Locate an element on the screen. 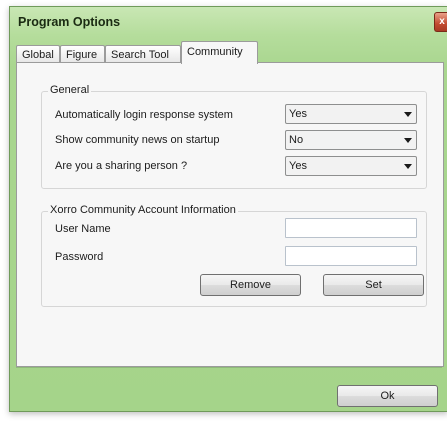 The height and width of the screenshot is (425, 447). password-label: Password is located at coordinates (79, 257).